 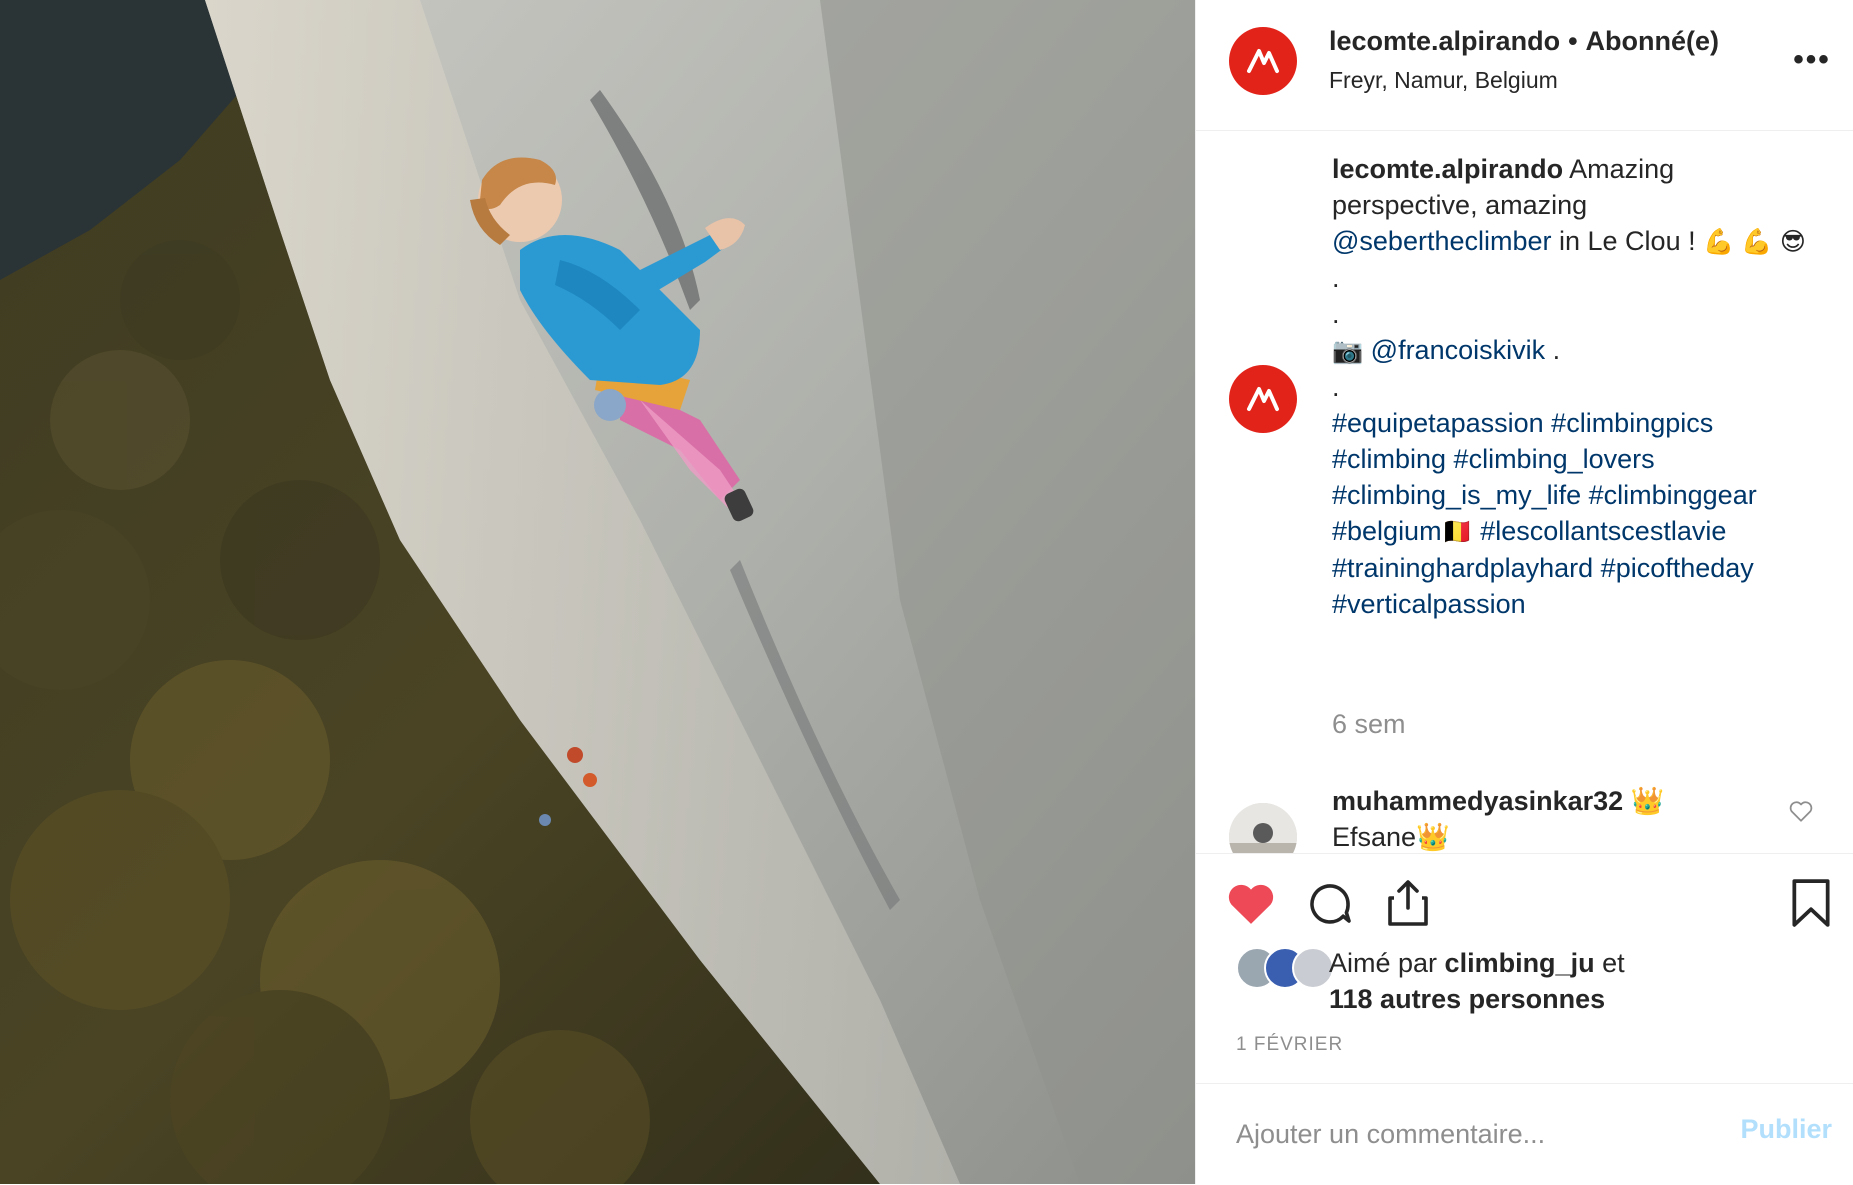 I want to click on comment-button, so click(x=1330, y=906).